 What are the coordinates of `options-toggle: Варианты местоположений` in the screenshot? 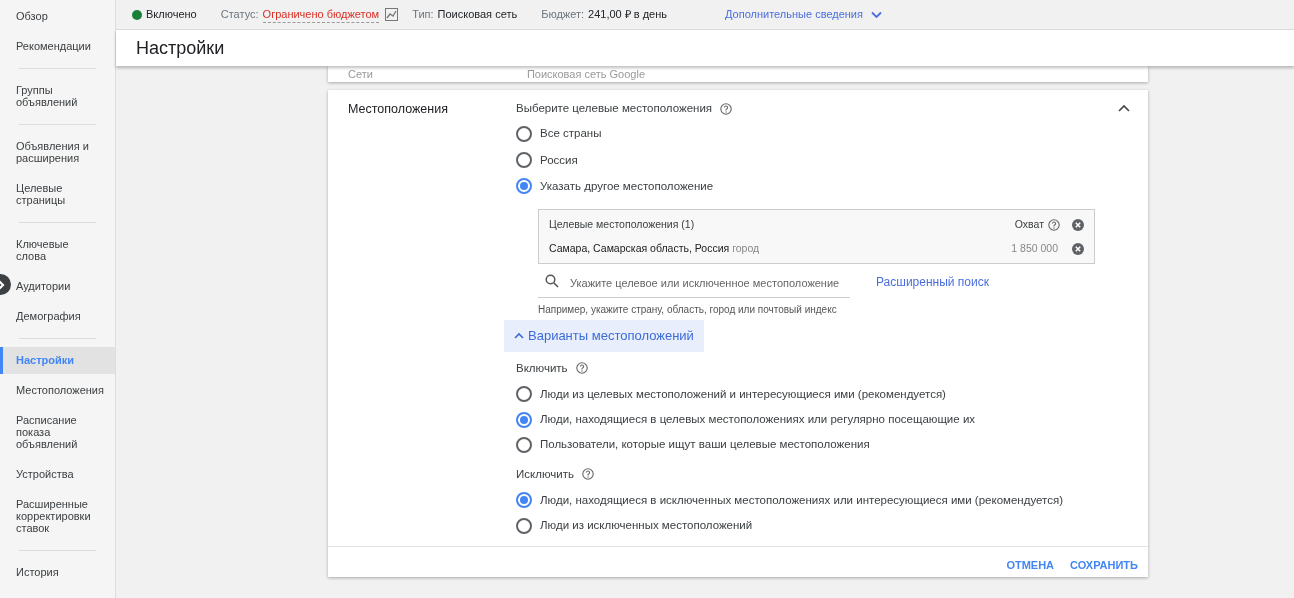 It's located at (604, 336).